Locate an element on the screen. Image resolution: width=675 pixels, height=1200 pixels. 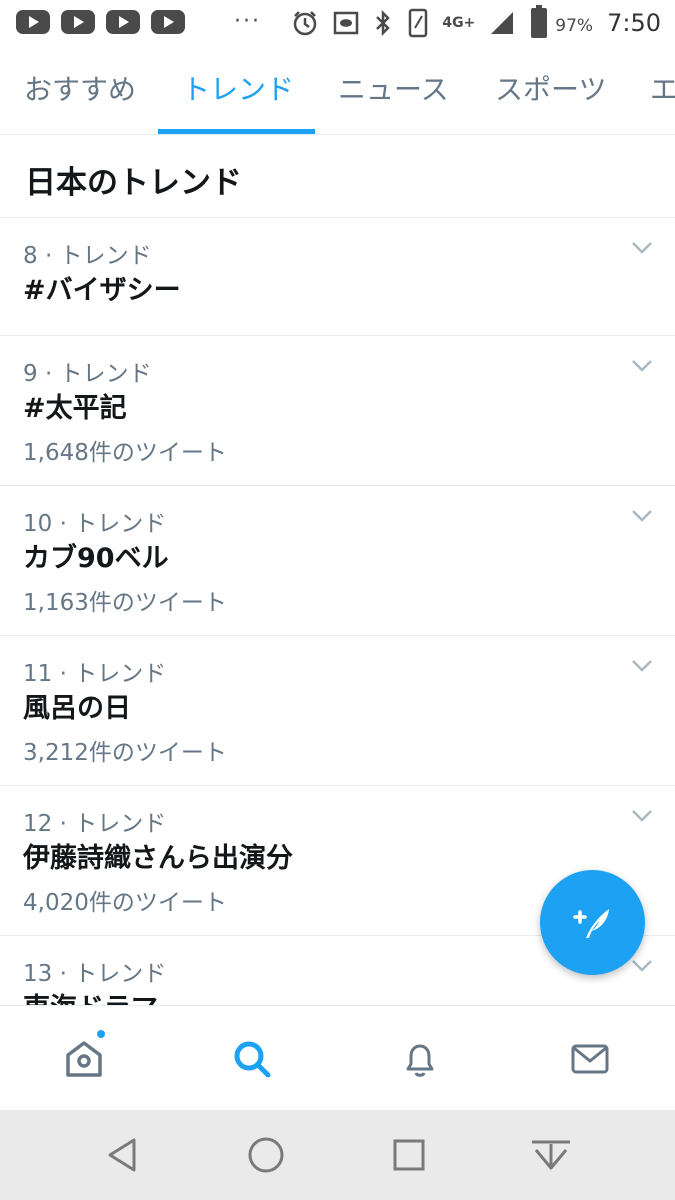
trend-name: 伊藤詩織さんら出演分 is located at coordinates (158, 858).